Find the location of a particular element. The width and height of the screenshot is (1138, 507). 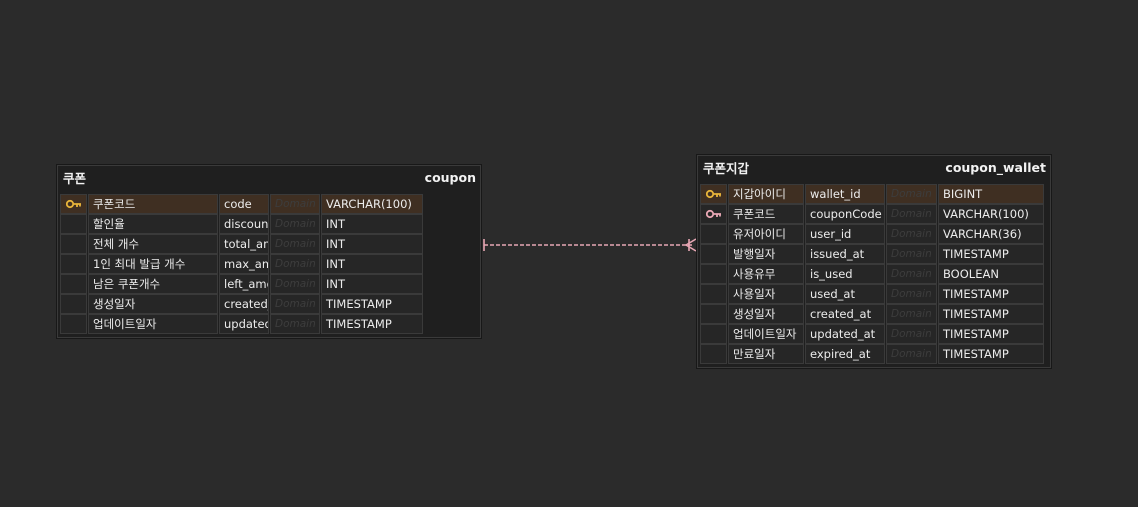

column-row: 할인율 discount Domain INT is located at coordinates (269, 224).